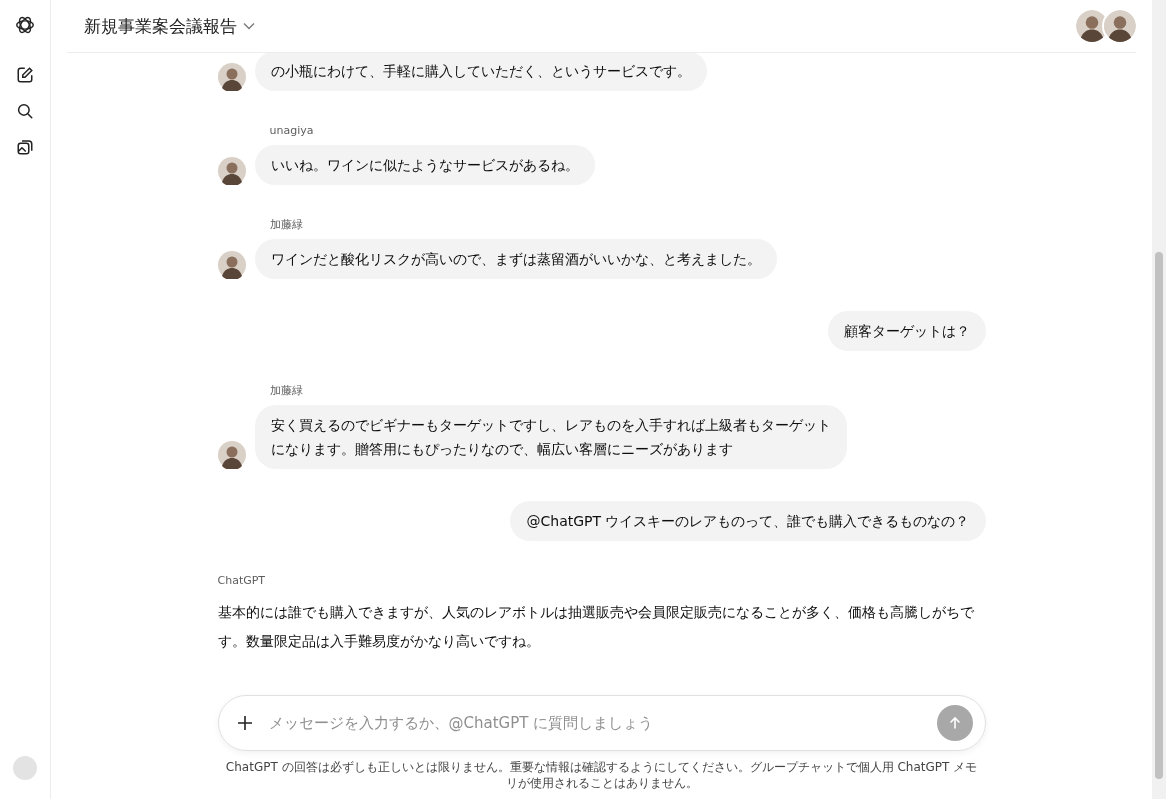 This screenshot has width=1166, height=799. I want to click on new-chat-icon, so click(25, 75).